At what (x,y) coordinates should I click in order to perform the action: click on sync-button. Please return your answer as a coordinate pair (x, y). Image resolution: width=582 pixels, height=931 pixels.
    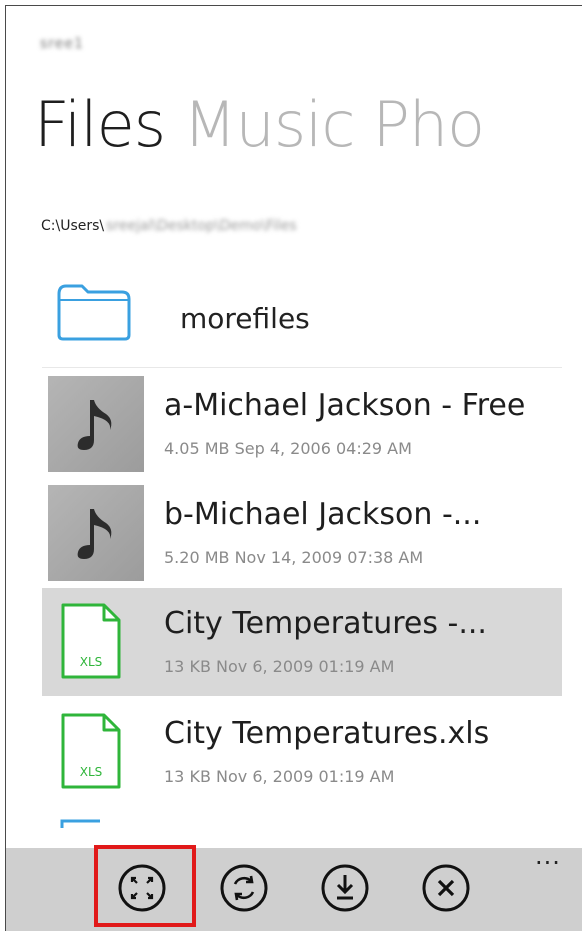
    Looking at the image, I should click on (244, 888).